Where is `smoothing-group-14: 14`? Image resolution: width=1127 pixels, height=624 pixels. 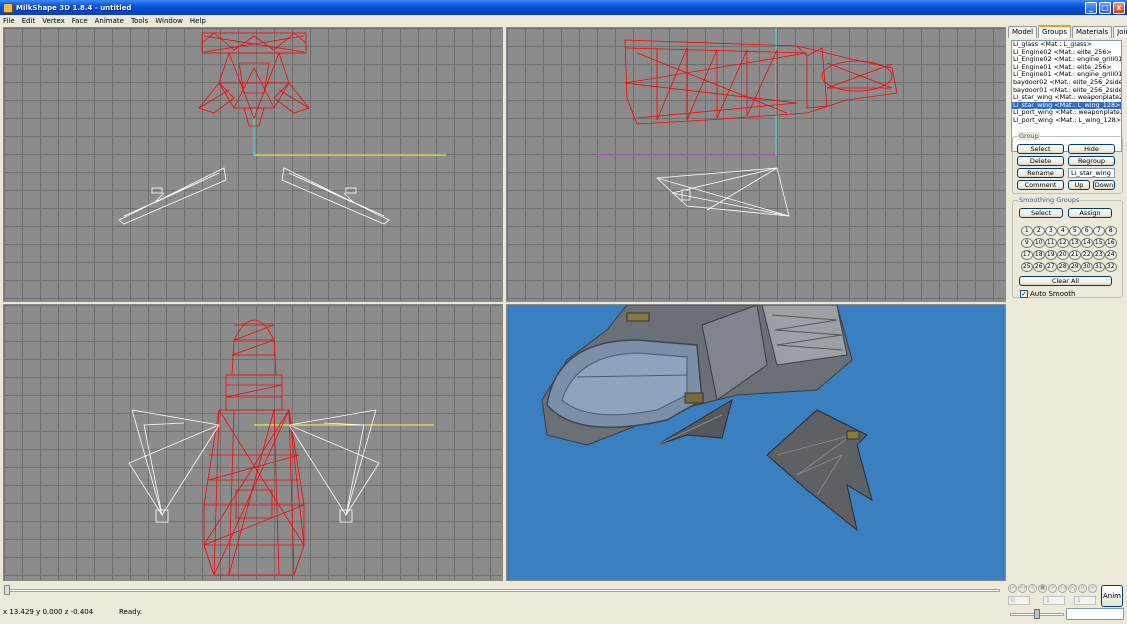 smoothing-group-14: 14 is located at coordinates (1087, 243).